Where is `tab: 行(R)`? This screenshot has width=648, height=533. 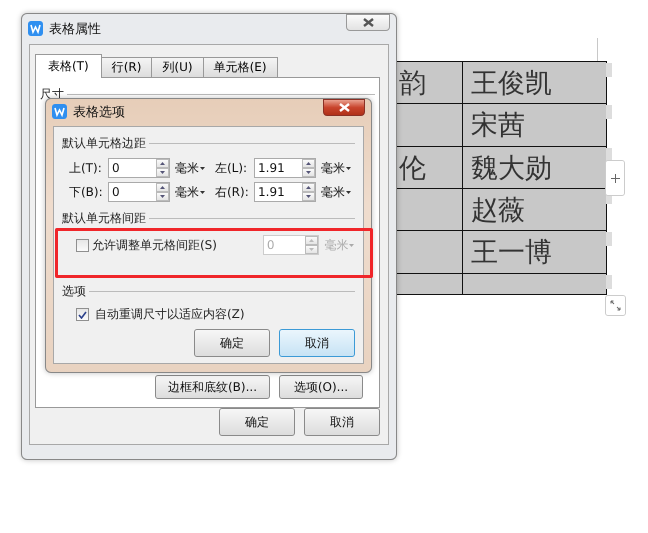 tab: 行(R) is located at coordinates (126, 67).